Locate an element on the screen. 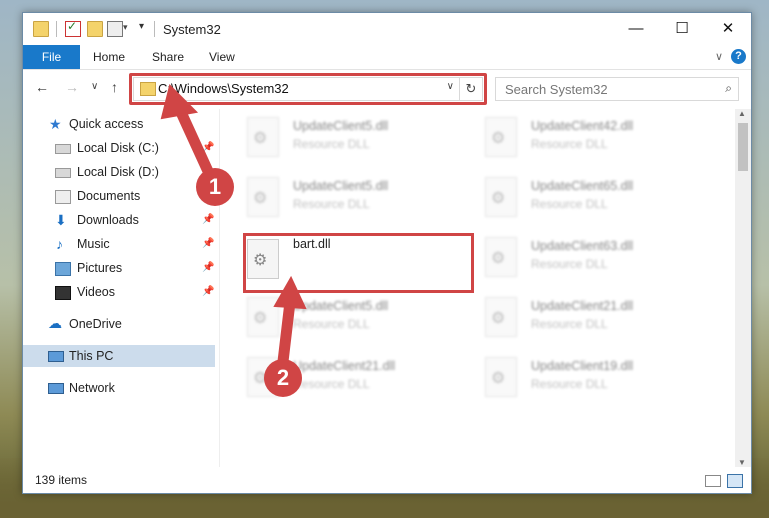  customize-icon is located at coordinates (115, 29).